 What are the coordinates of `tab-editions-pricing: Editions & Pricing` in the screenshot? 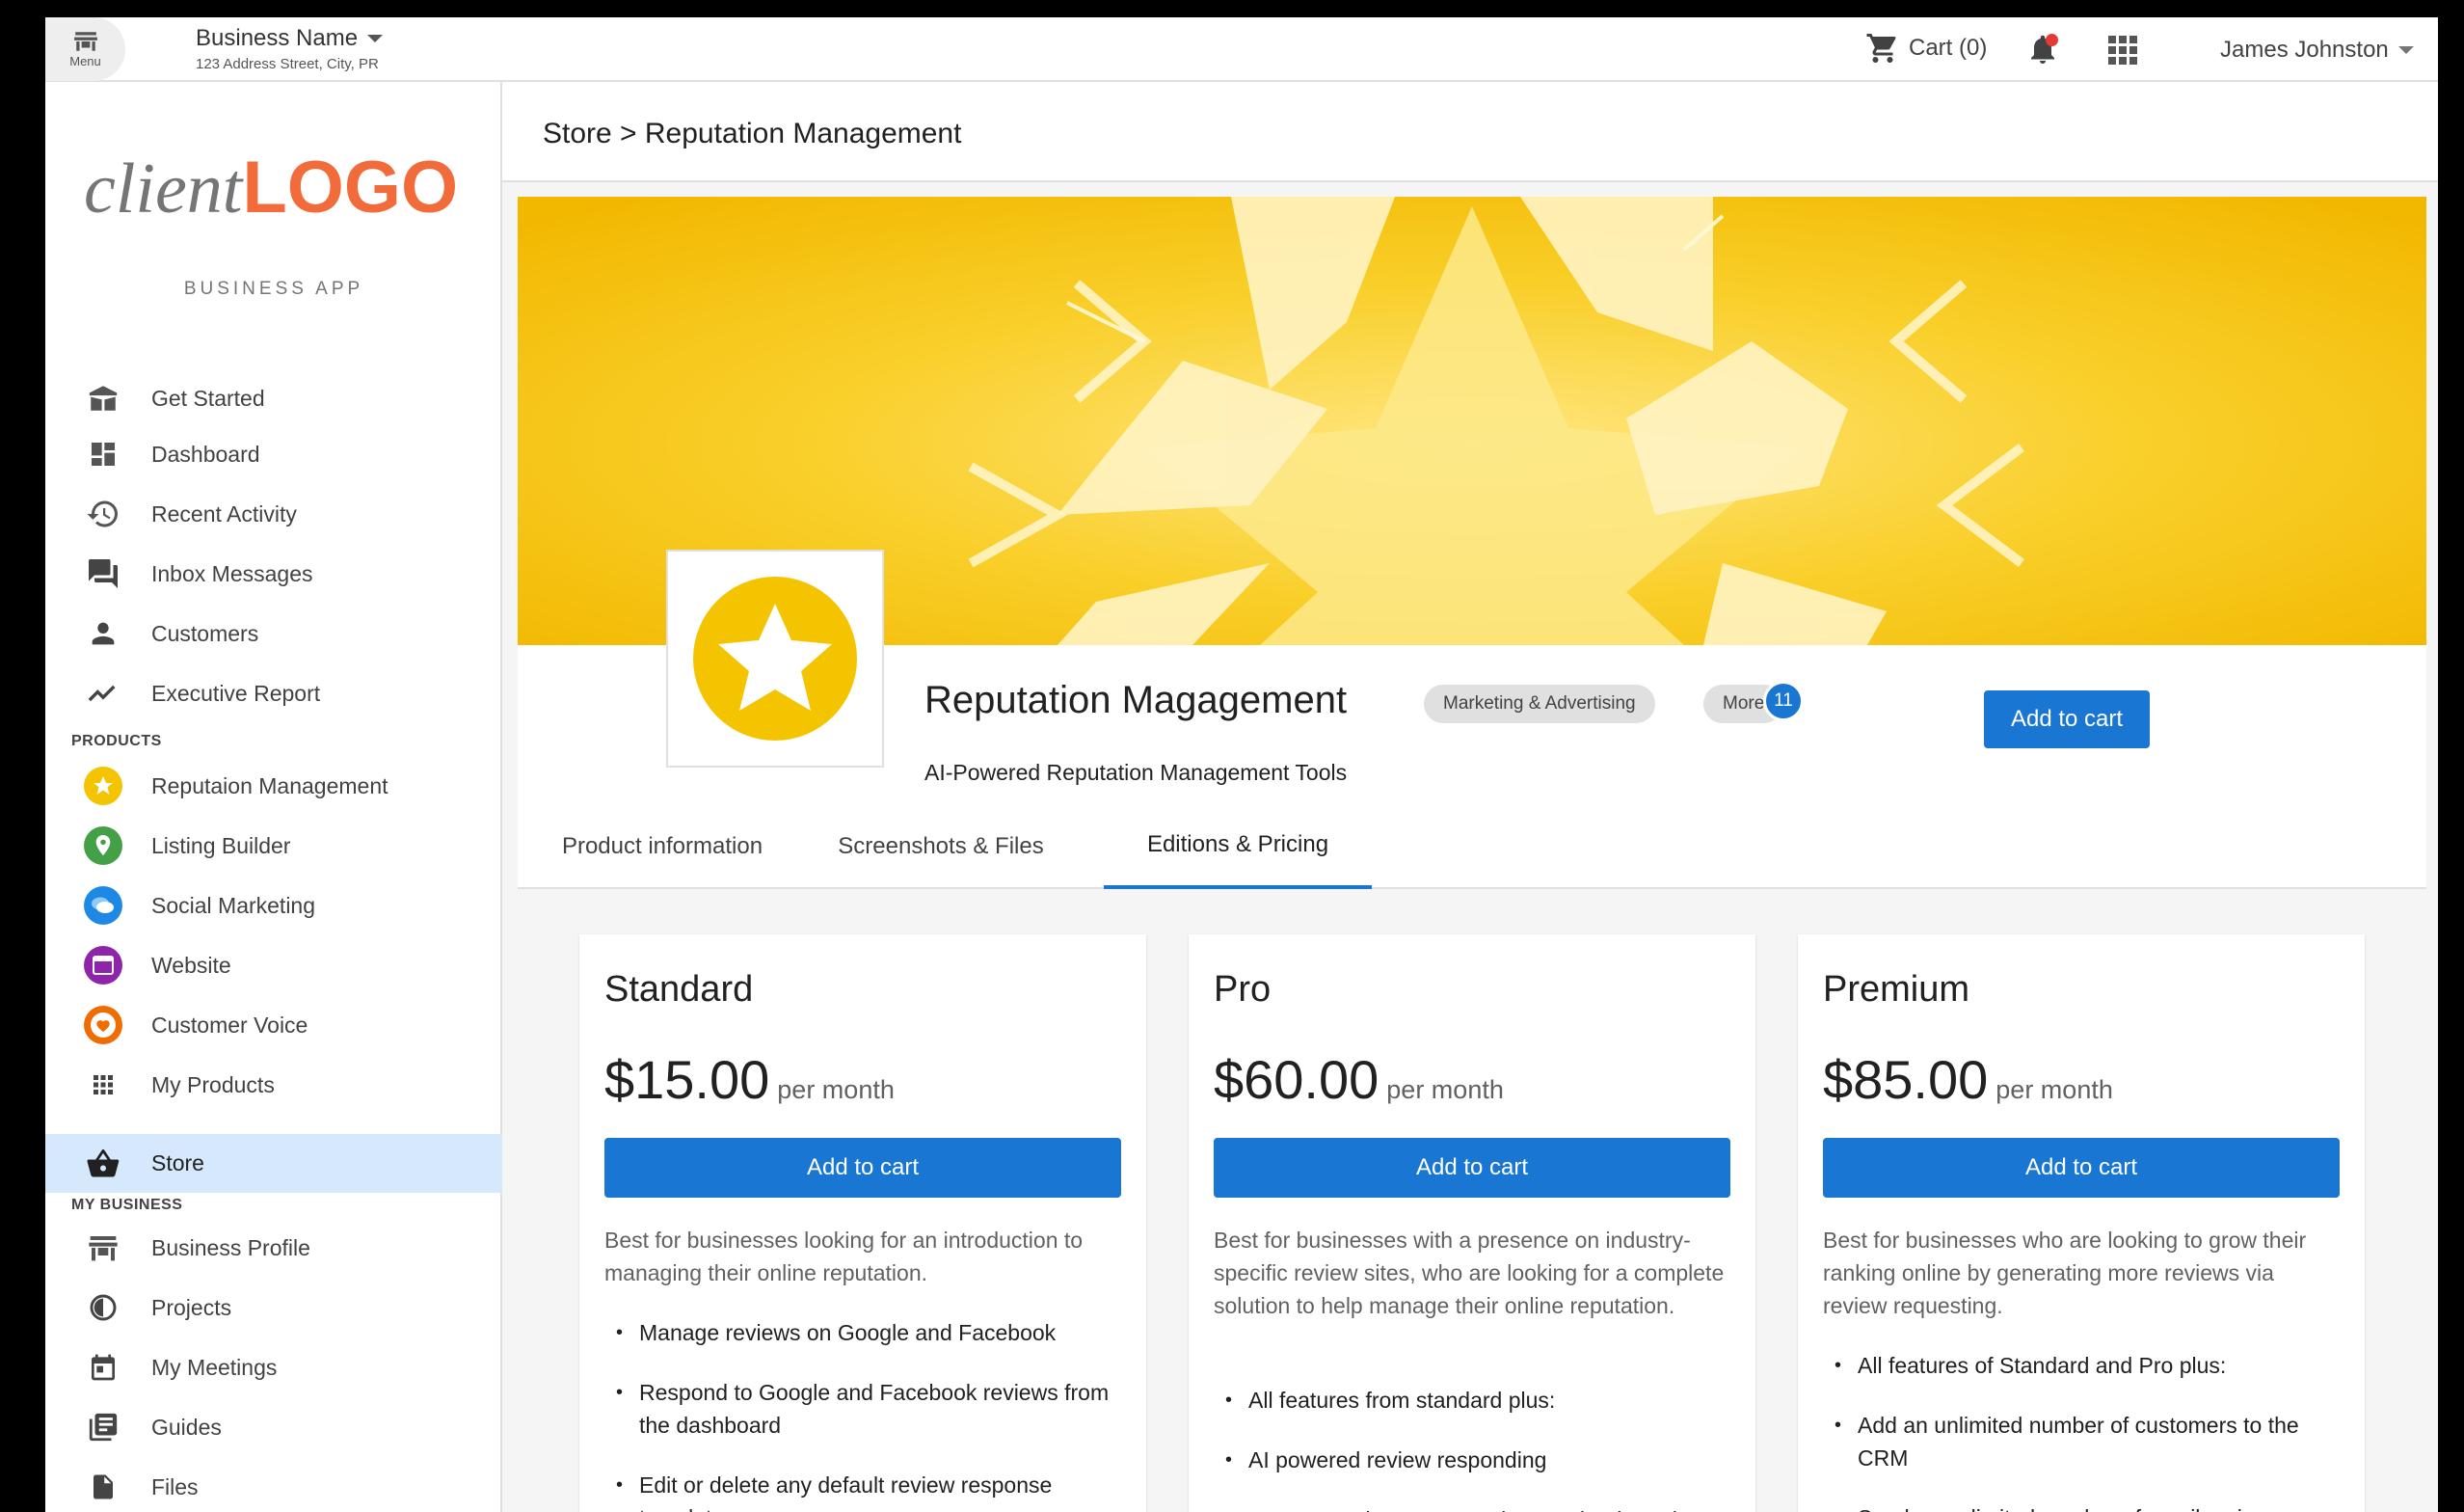 It's located at (1238, 846).